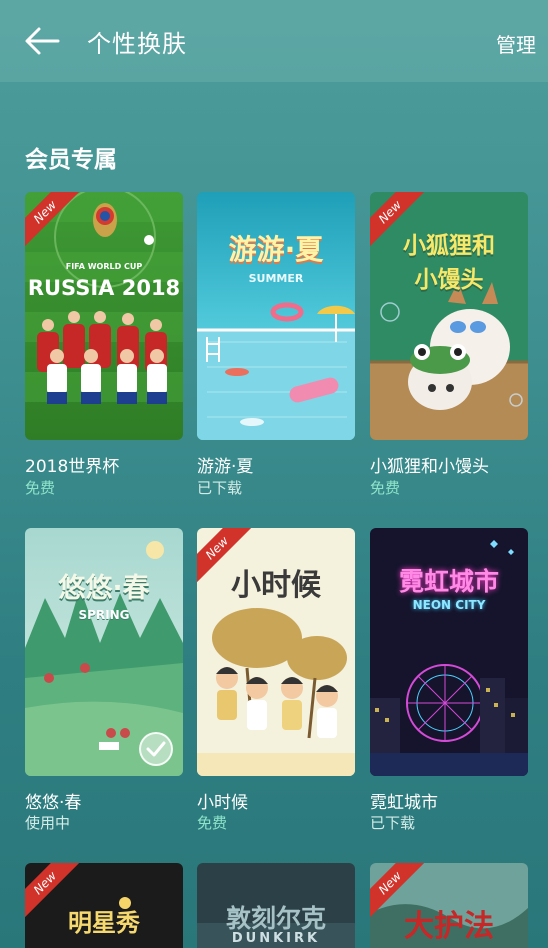  Describe the element at coordinates (53, 803) in the screenshot. I see `theme-name: 悠悠·春` at that location.